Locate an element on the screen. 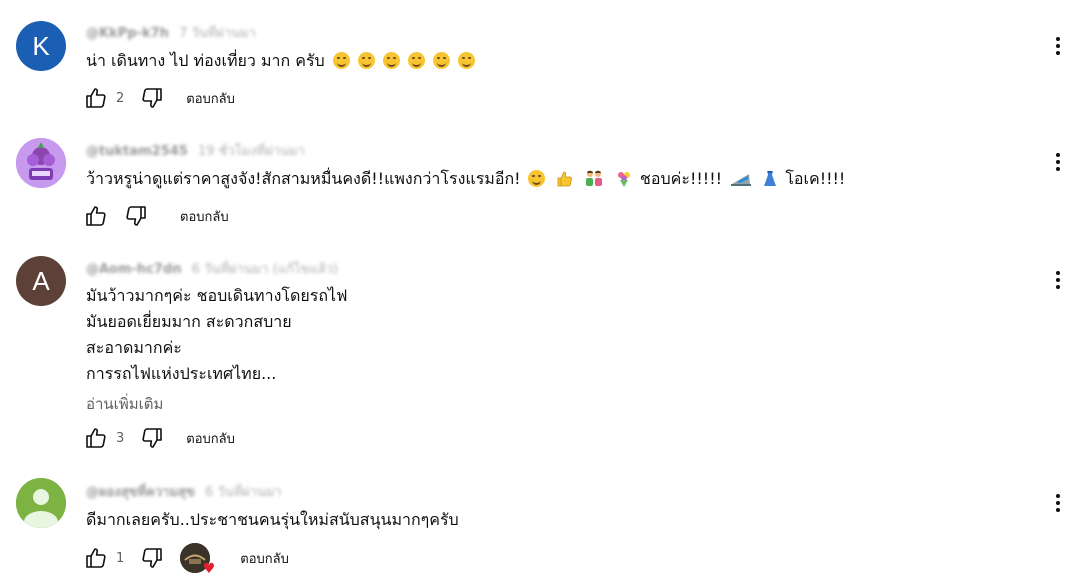  comment-line: มันว้าวมากๆค่ะ ชอบเดินทางโดยรถไฟ is located at coordinates (217, 295).